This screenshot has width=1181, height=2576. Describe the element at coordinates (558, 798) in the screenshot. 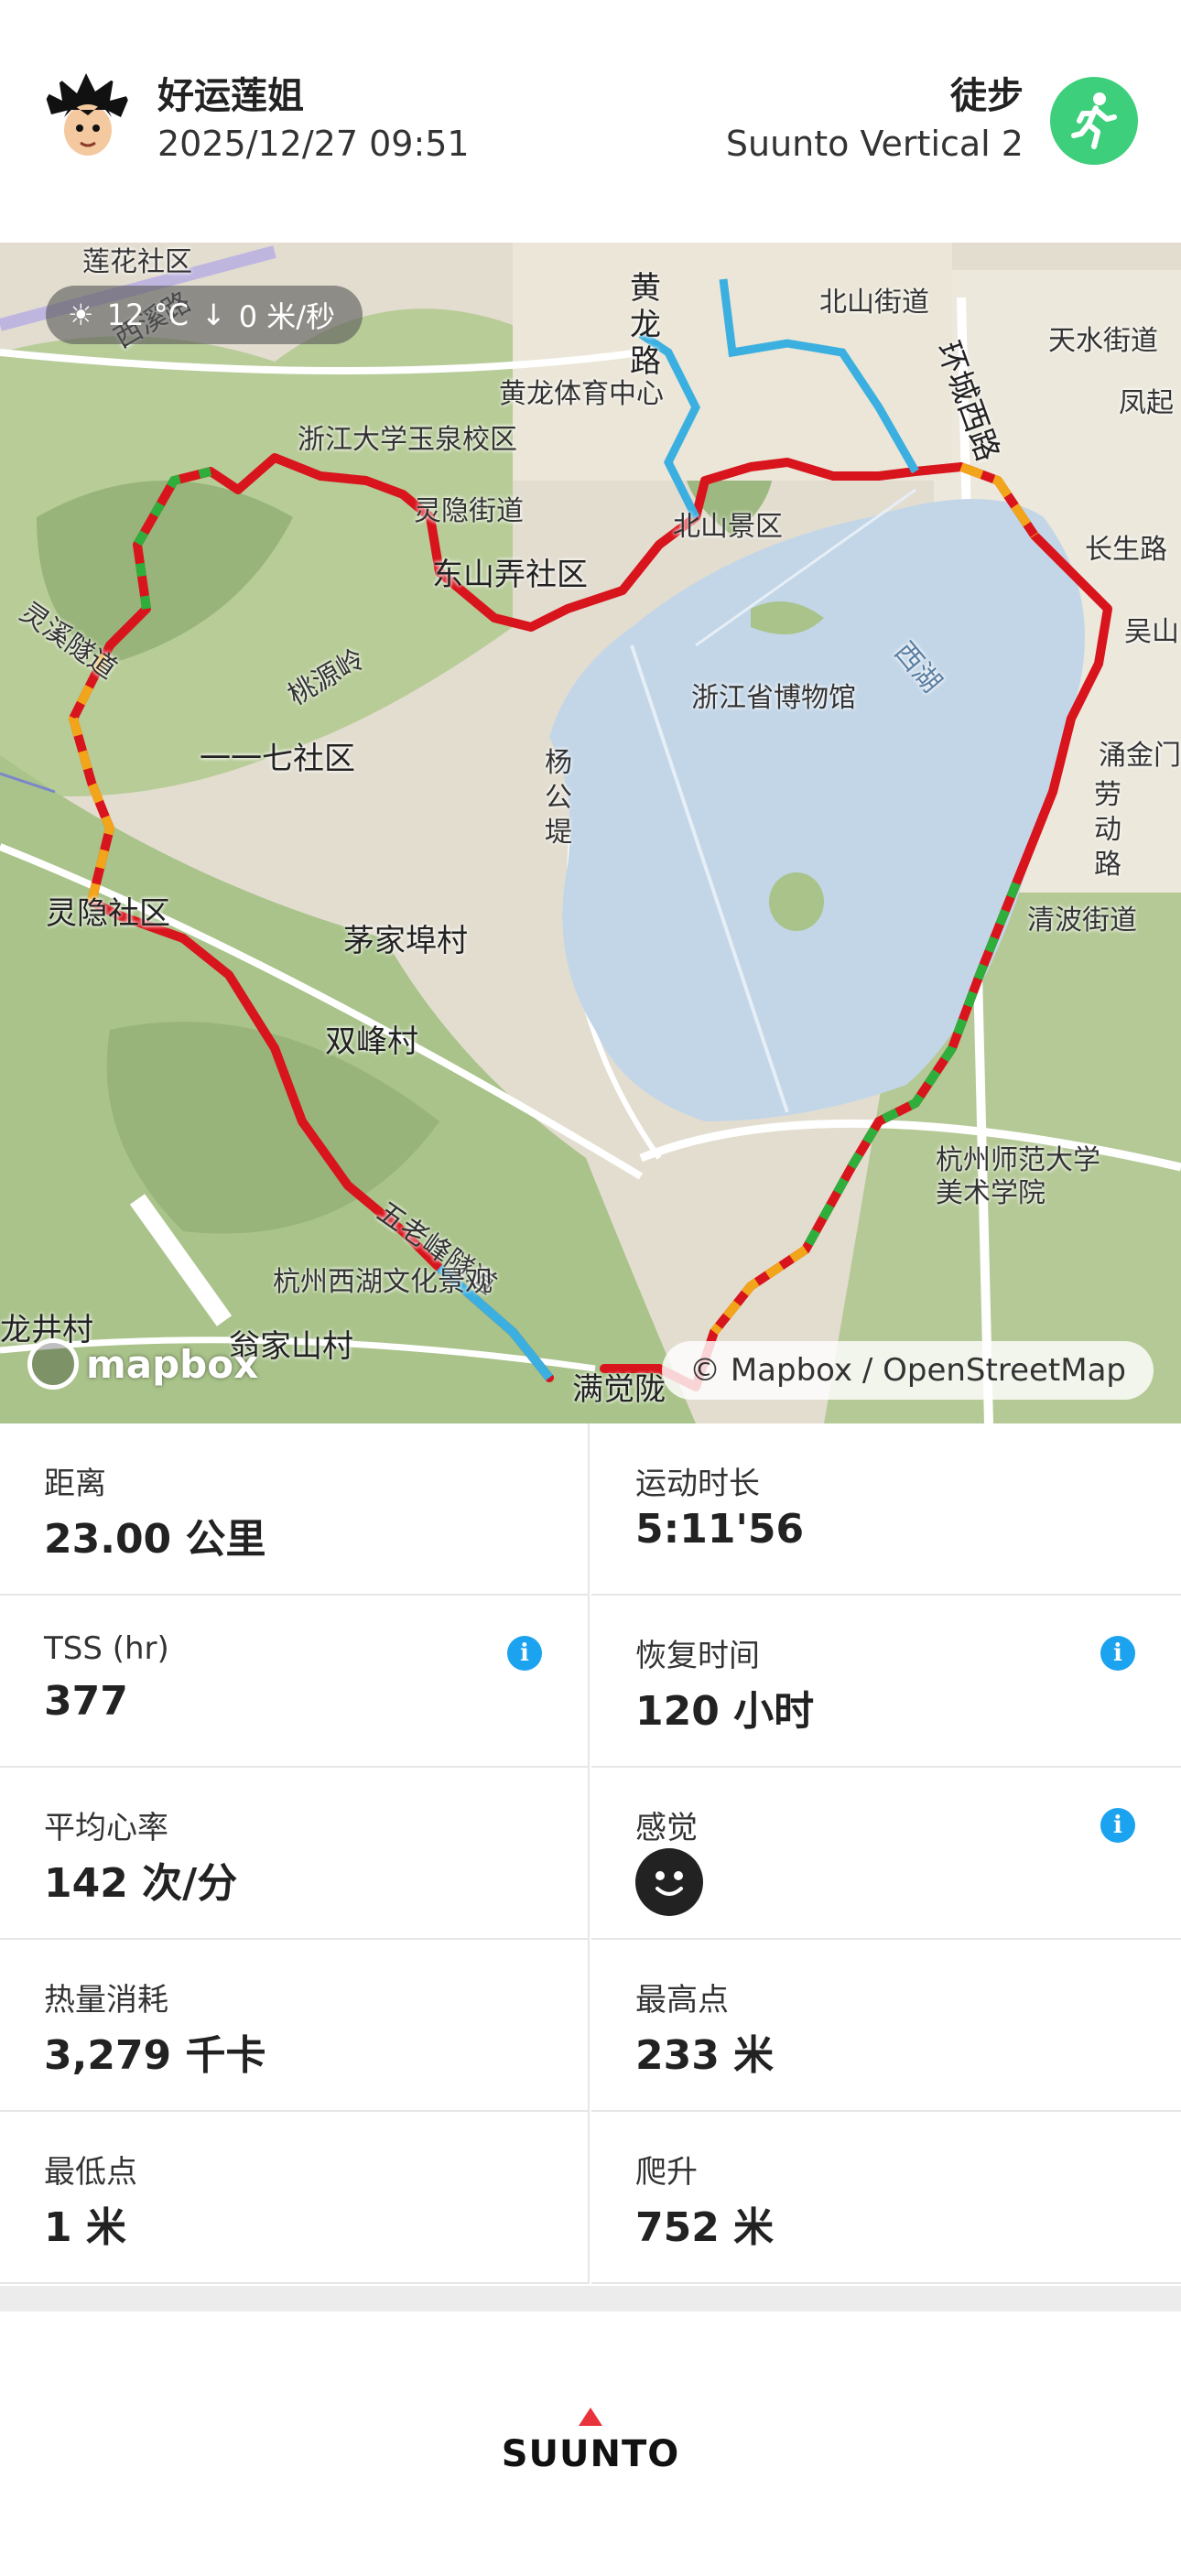

I see `map-label: 杨公堤` at that location.